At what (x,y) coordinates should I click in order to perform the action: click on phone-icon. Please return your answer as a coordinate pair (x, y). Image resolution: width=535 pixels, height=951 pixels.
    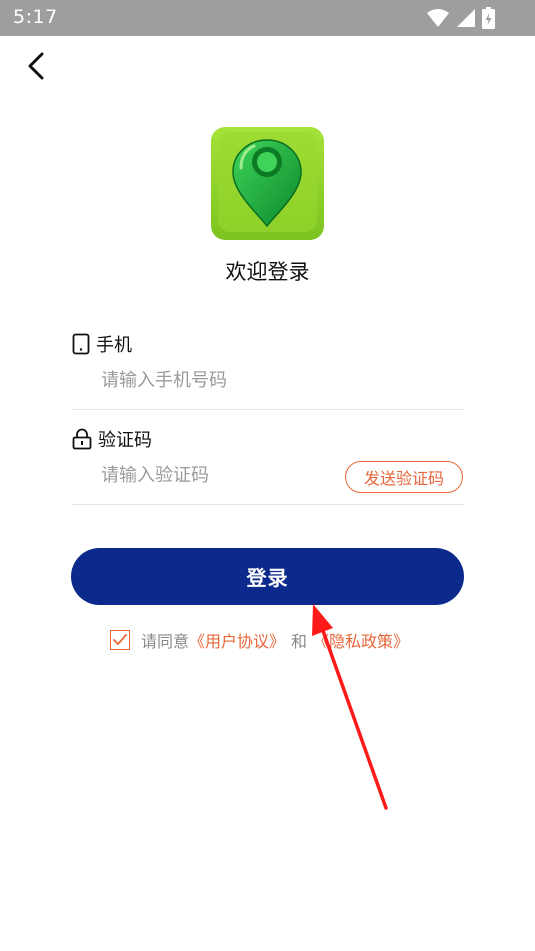
    Looking at the image, I should click on (81, 344).